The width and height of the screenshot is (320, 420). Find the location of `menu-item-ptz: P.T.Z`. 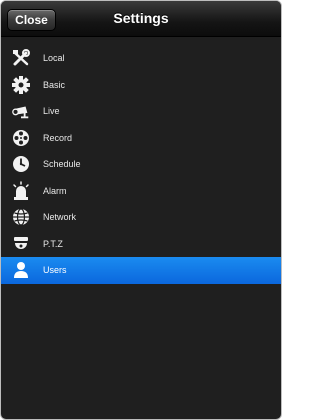

menu-item-ptz: P.T.Z is located at coordinates (141, 244).